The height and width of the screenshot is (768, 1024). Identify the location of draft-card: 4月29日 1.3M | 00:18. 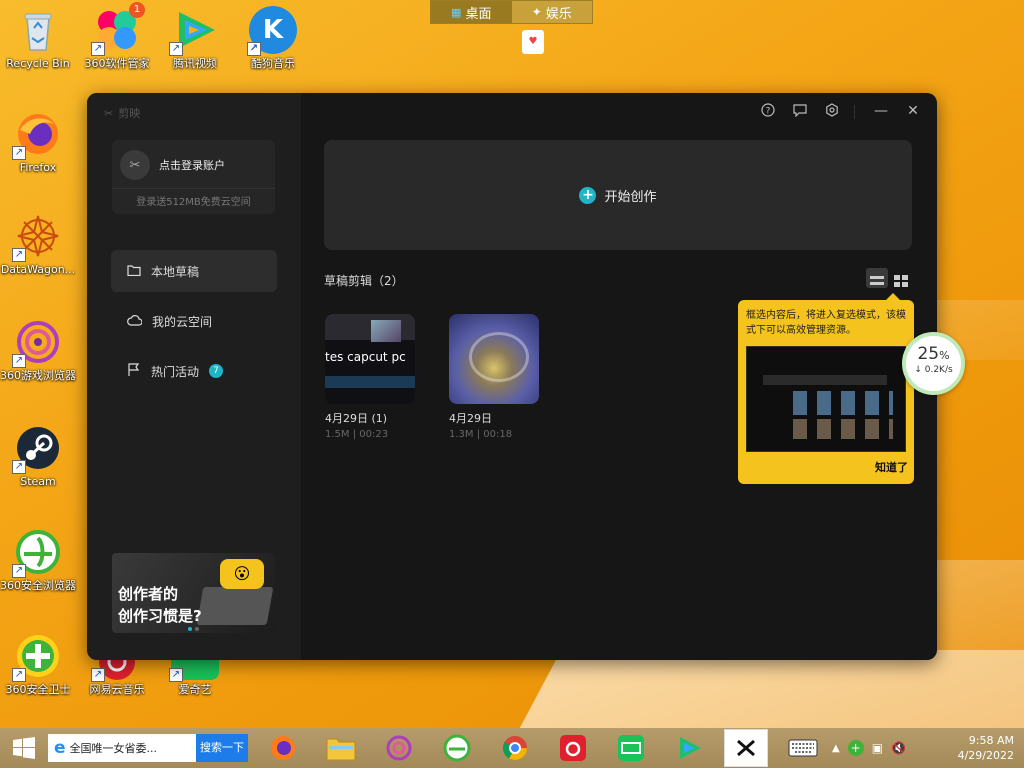
(494, 377).